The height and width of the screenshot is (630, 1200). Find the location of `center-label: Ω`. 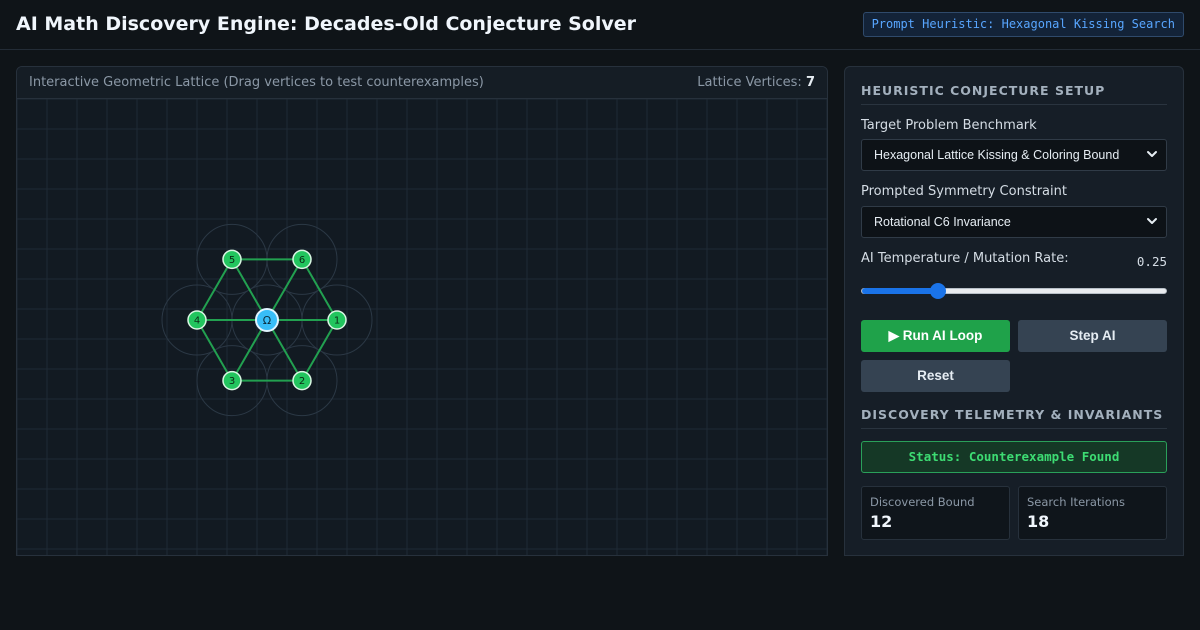

center-label: Ω is located at coordinates (267, 320).